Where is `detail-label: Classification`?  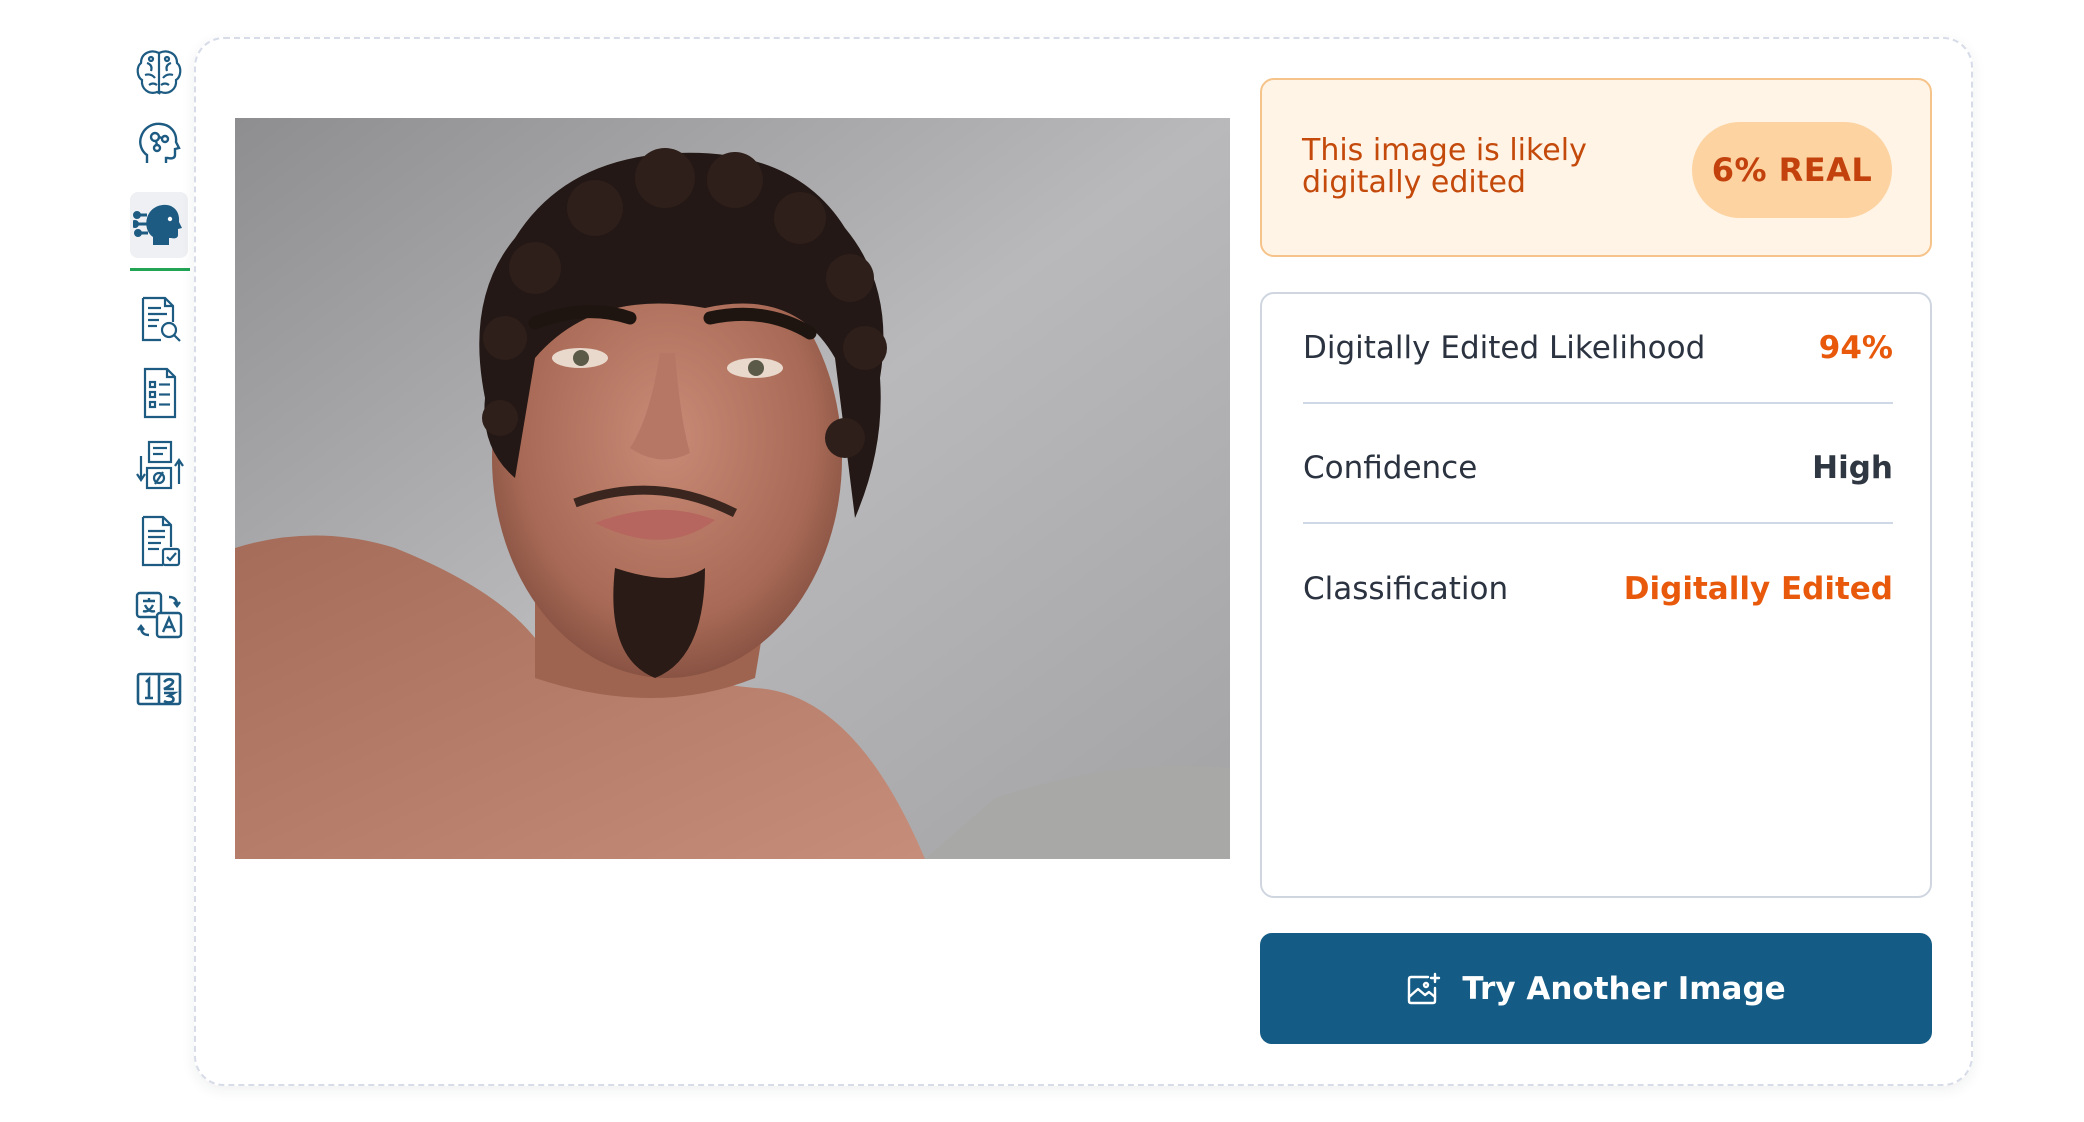 detail-label: Classification is located at coordinates (1406, 589).